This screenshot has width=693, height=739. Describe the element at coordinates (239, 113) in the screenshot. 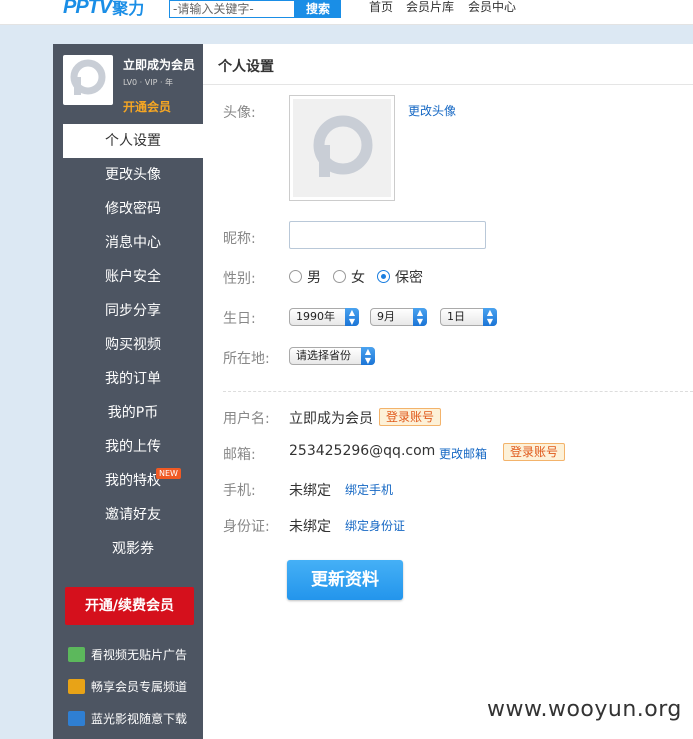

I see `avatar-label: 头像:` at that location.